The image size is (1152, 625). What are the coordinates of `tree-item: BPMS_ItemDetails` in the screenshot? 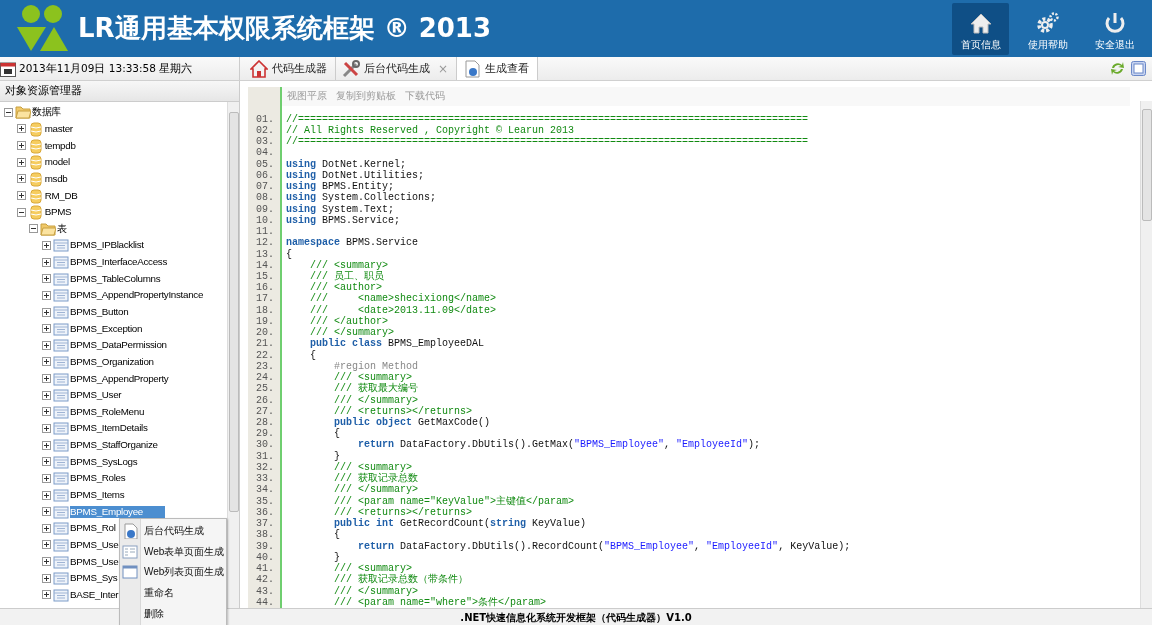 It's located at (109, 428).